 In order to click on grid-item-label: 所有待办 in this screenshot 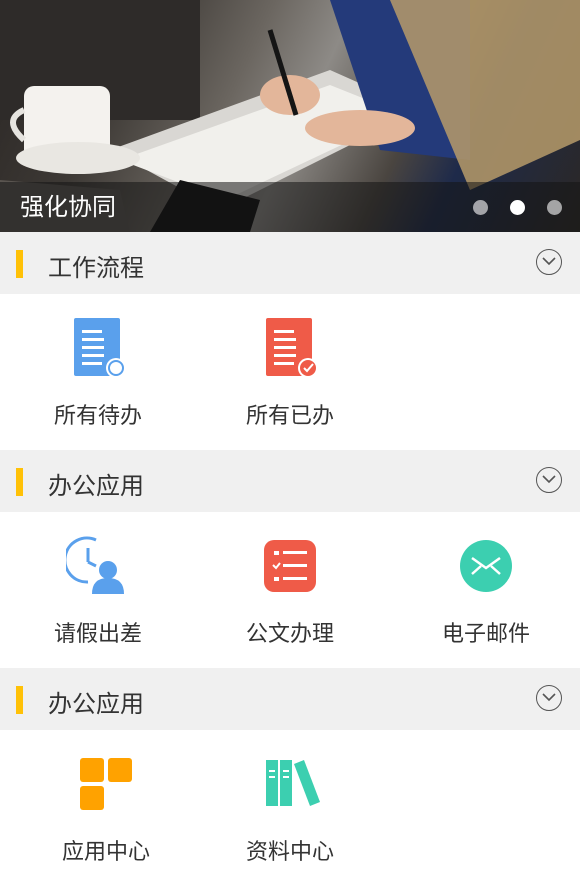, I will do `click(97, 416)`.